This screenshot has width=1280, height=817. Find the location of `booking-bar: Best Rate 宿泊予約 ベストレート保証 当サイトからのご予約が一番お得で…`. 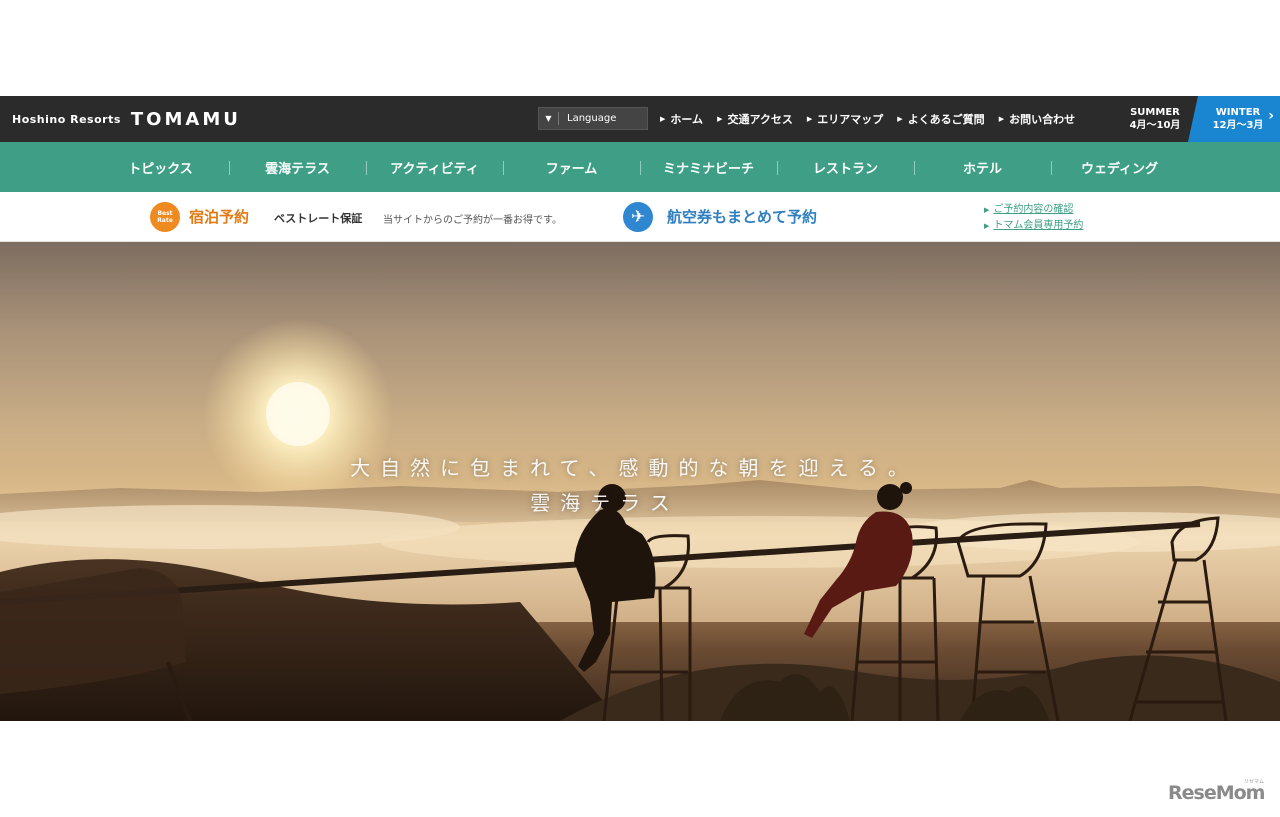

booking-bar: Best Rate 宿泊予約 ベストレート保証 当サイトからのご予約が一番お得で… is located at coordinates (640, 217).